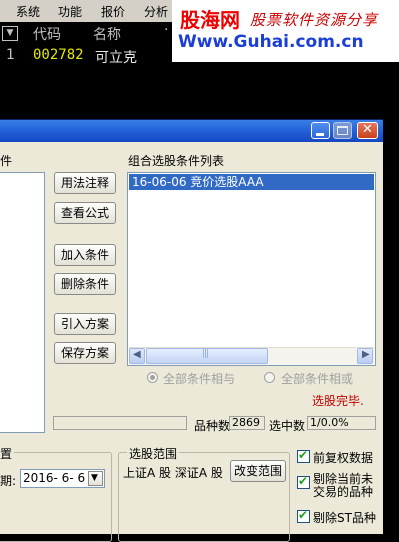 The height and width of the screenshot is (542, 399). I want to click on scroll-right-button: ▶, so click(365, 356).